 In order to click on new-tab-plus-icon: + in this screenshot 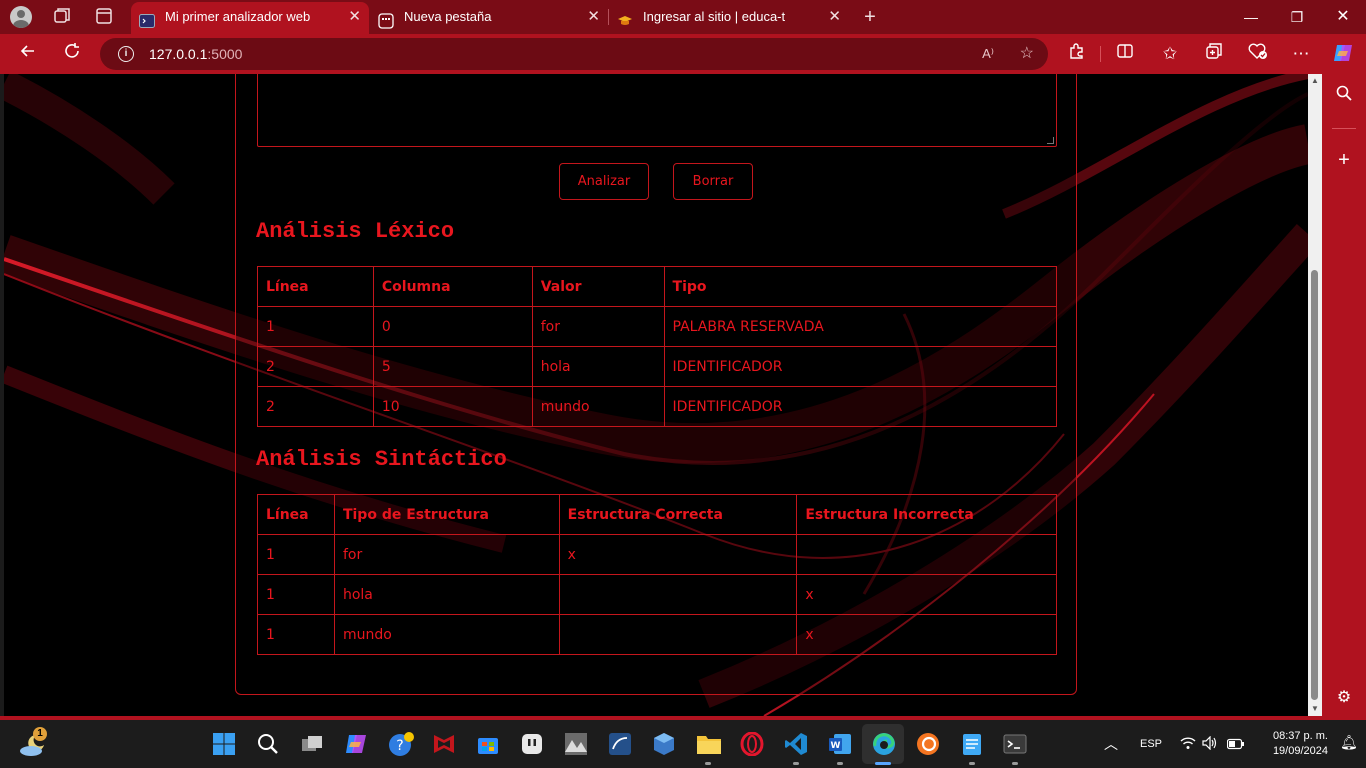, I will do `click(870, 17)`.